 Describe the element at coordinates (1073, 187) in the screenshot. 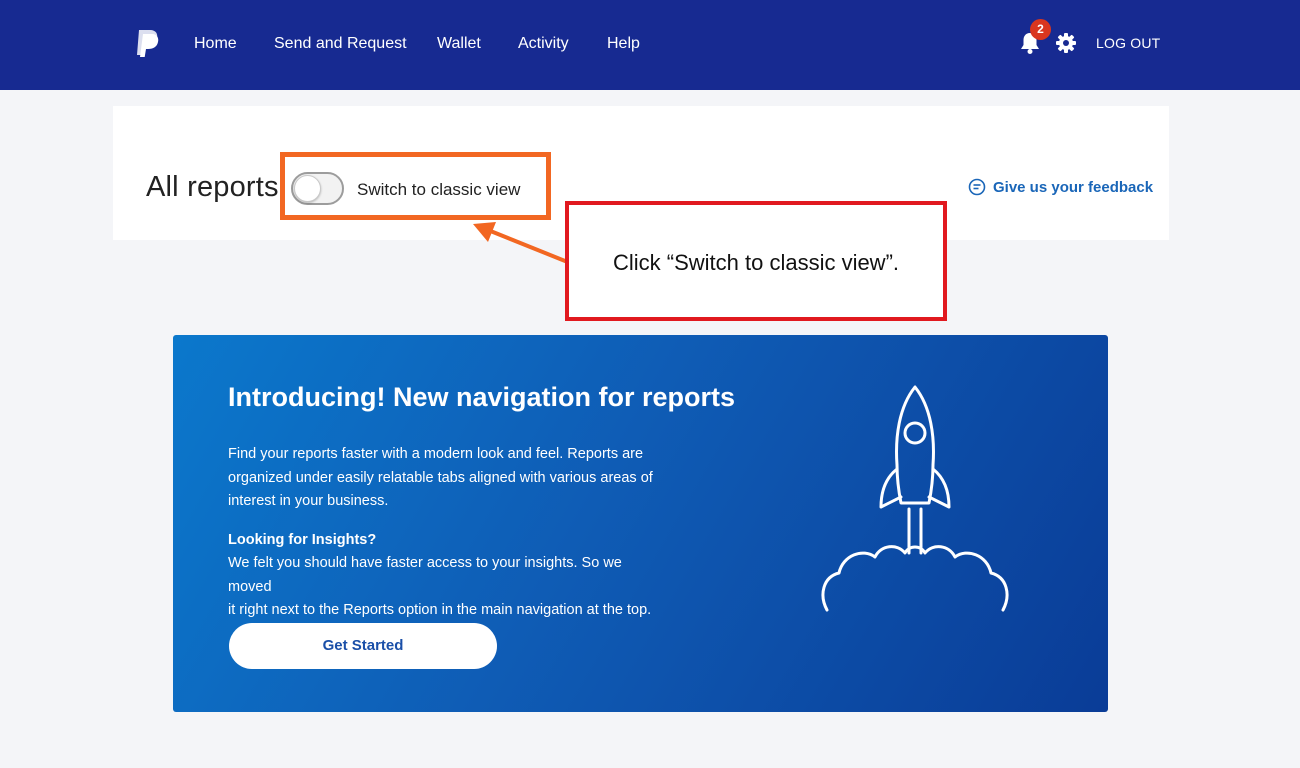

I see `feedback-link: Give us your feedback` at that location.